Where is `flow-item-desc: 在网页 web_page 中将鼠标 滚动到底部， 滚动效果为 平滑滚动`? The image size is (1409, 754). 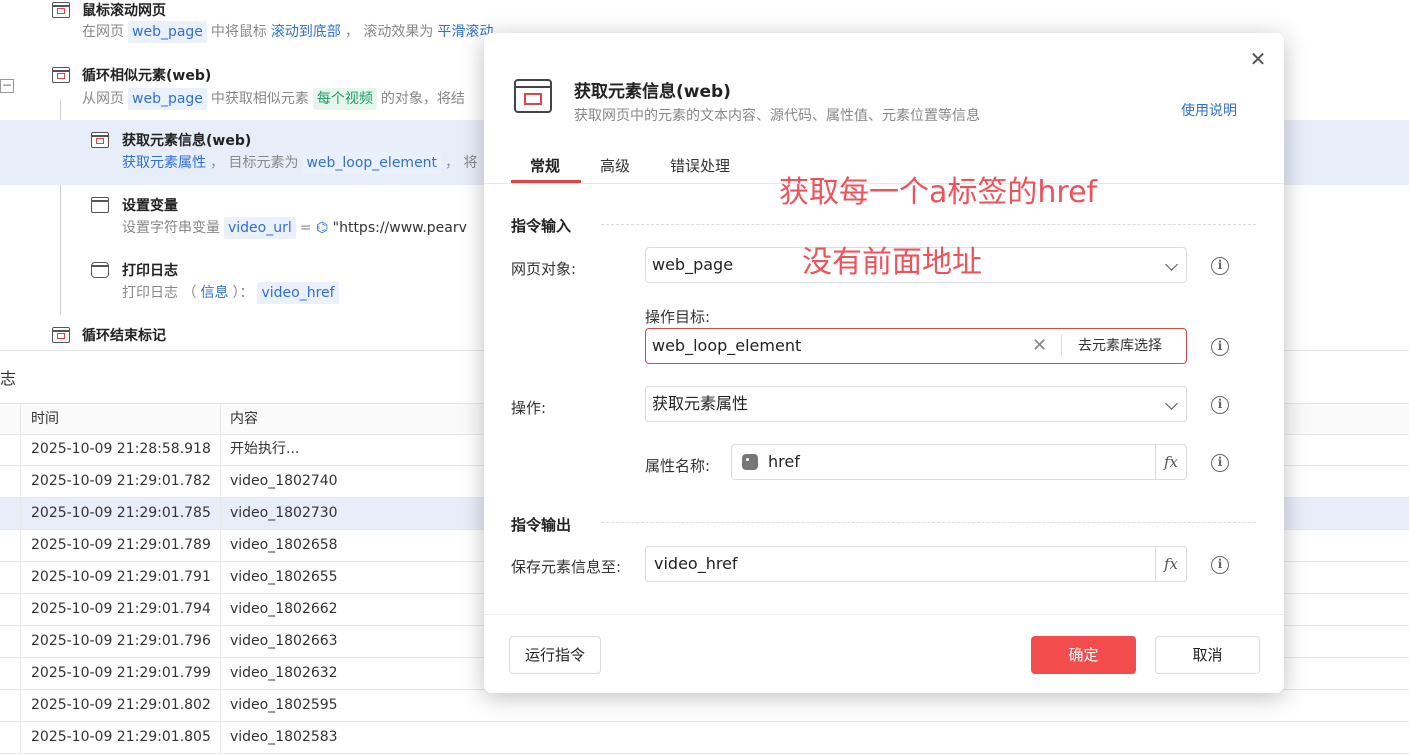 flow-item-desc: 在网页 web_page 中将鼠标 滚动到底部， 滚动效果为 平滑滚动 is located at coordinates (289, 32).